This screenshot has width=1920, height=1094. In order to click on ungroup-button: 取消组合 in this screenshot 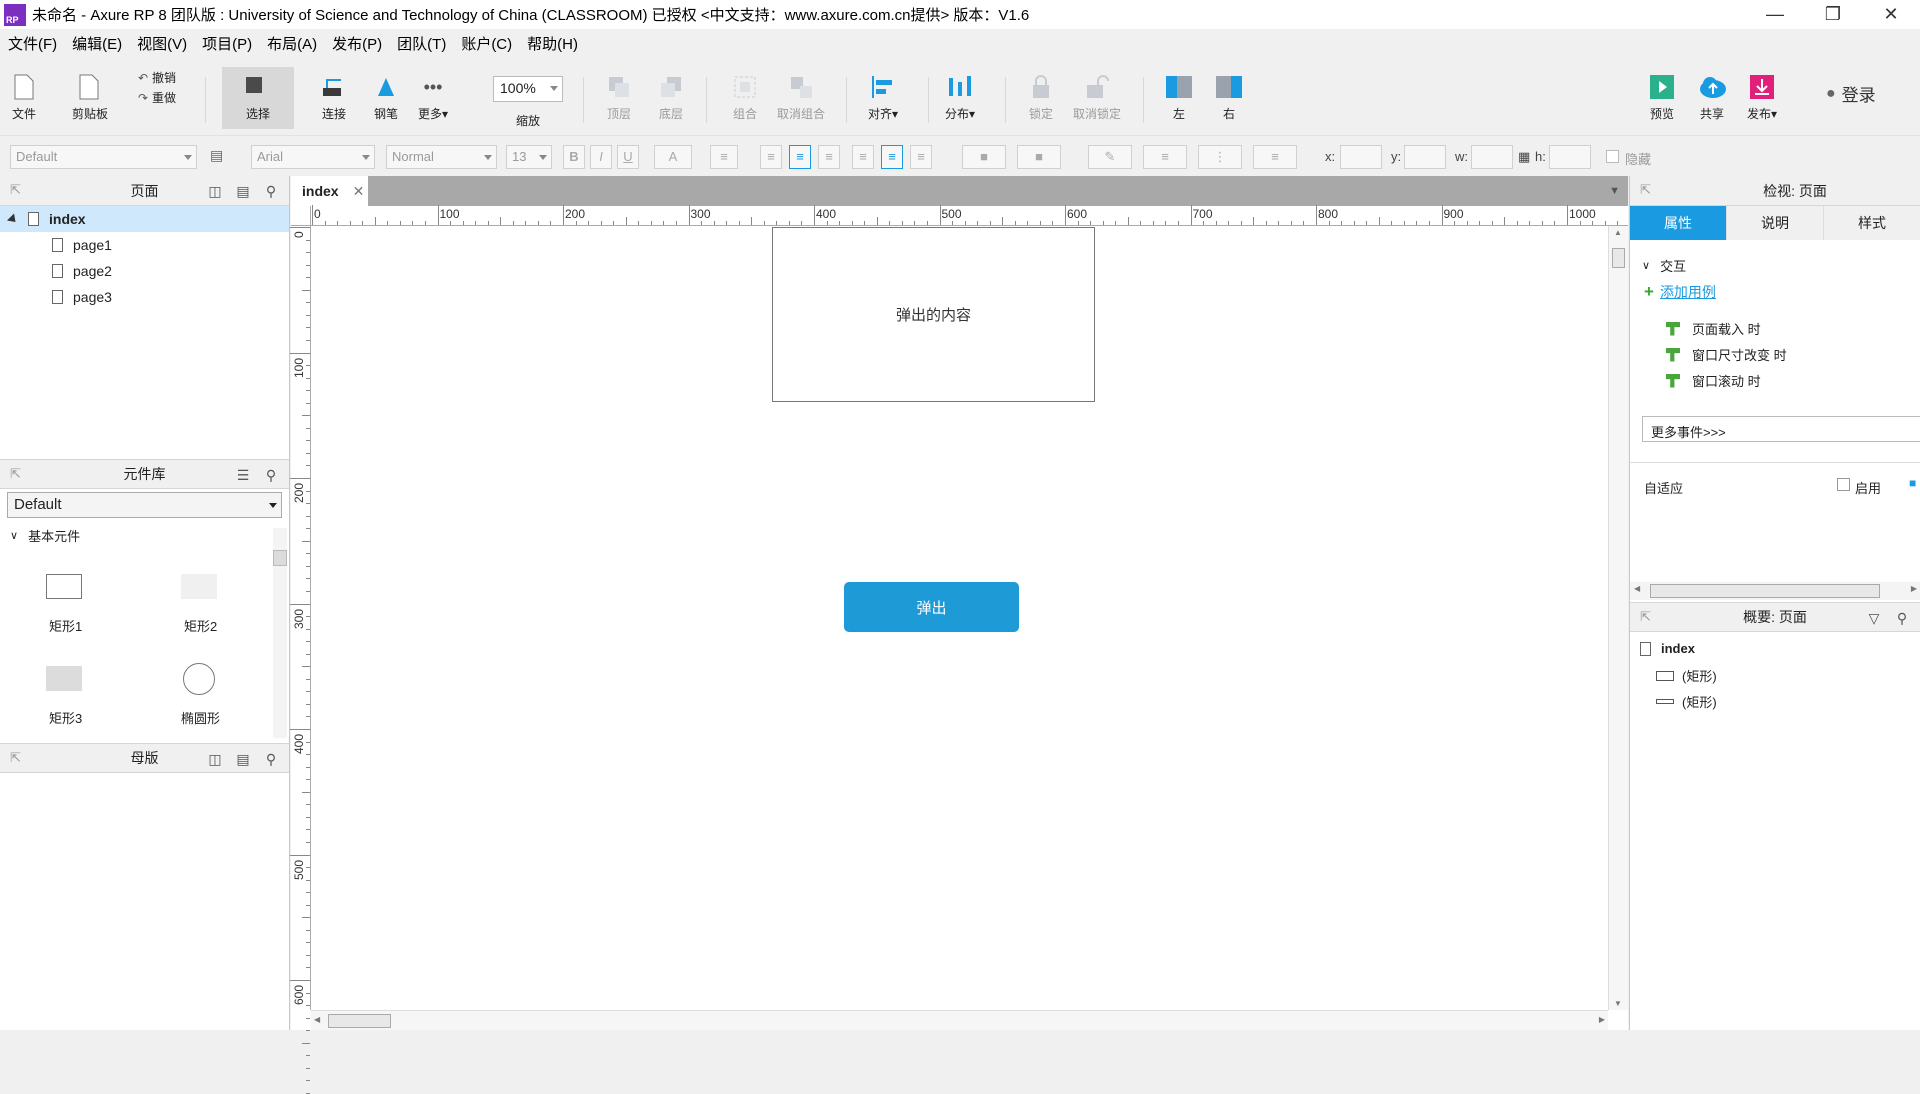, I will do `click(801, 89)`.